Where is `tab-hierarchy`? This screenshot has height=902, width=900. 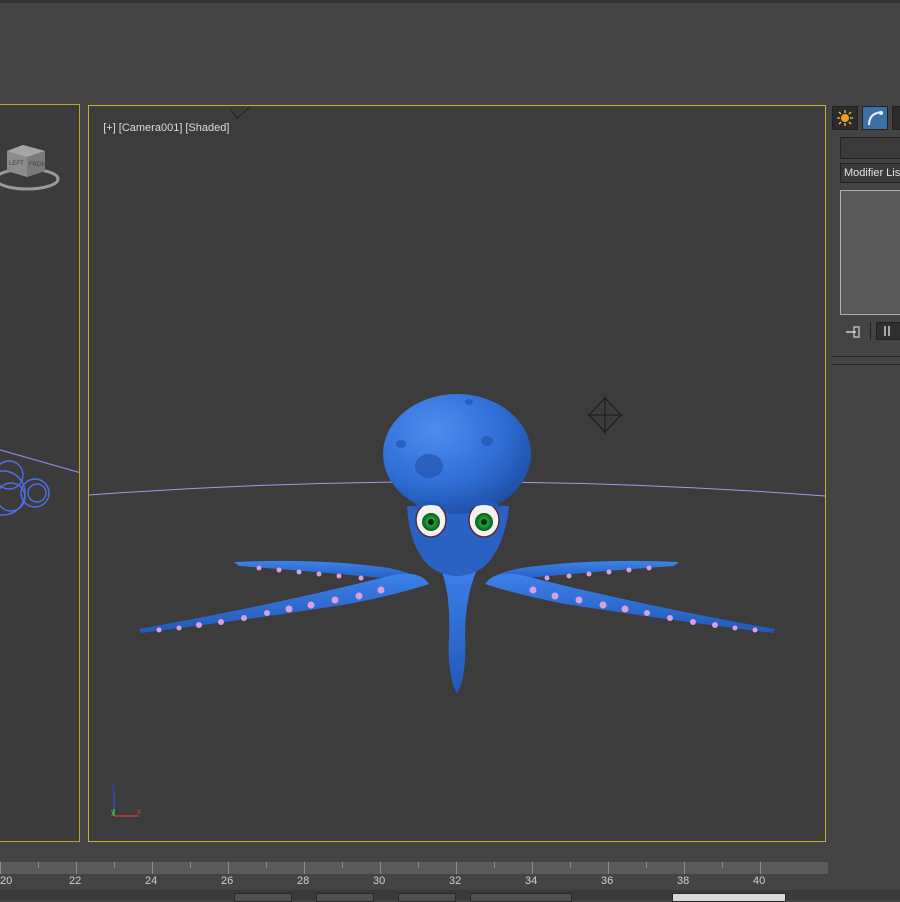
tab-hierarchy is located at coordinates (896, 118).